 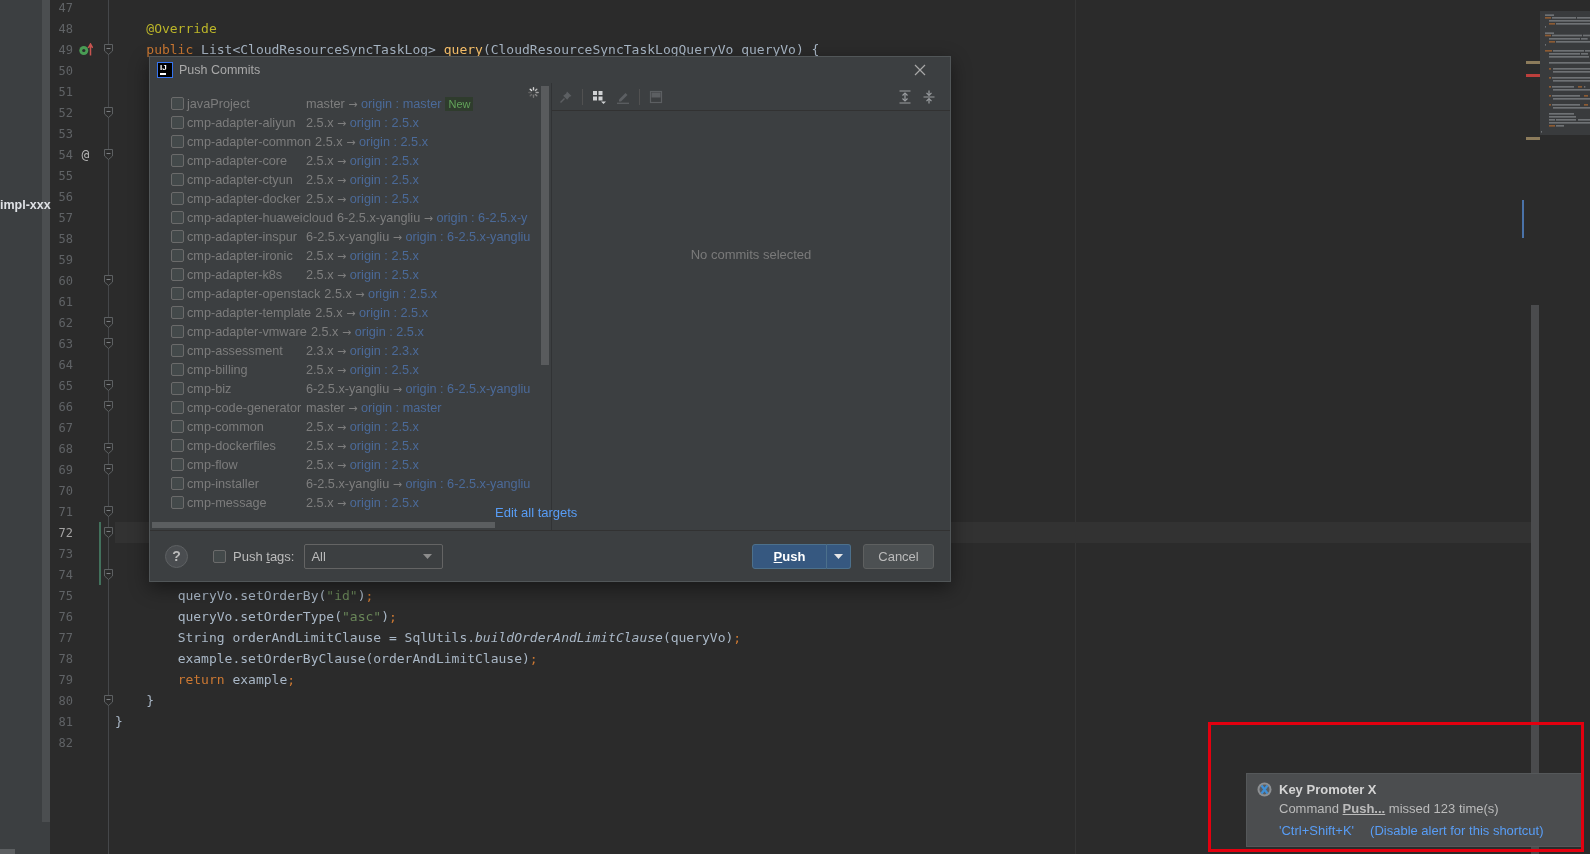 I want to click on line-number: 49, so click(x=65, y=49).